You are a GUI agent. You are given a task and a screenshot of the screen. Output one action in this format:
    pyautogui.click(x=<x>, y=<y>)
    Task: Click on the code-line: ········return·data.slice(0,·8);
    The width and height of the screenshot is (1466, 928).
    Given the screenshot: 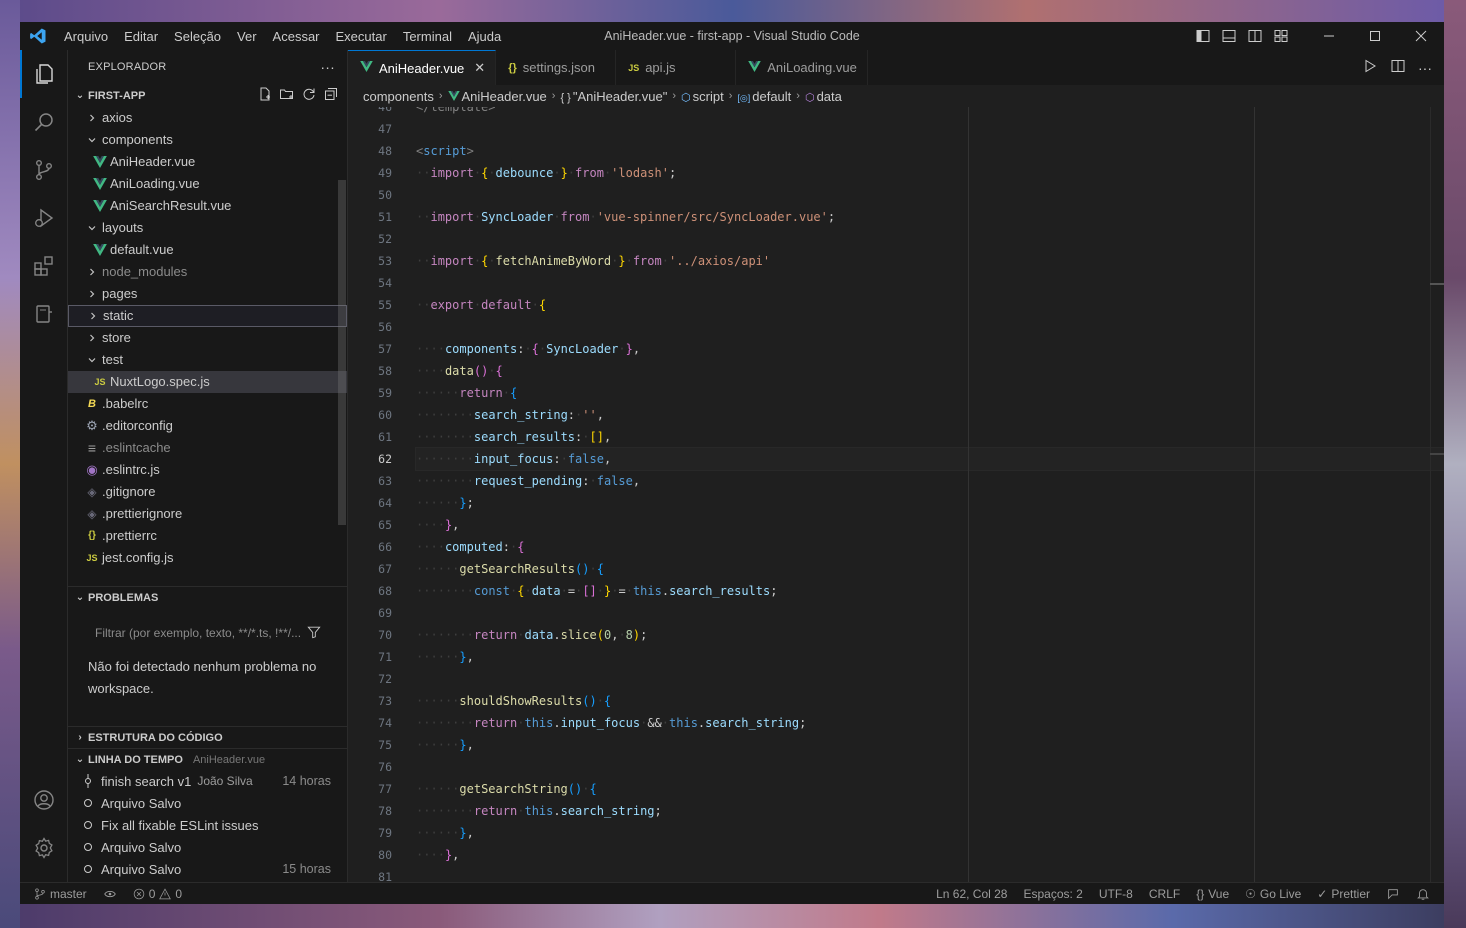 What is the action you would take?
    pyautogui.click(x=930, y=635)
    